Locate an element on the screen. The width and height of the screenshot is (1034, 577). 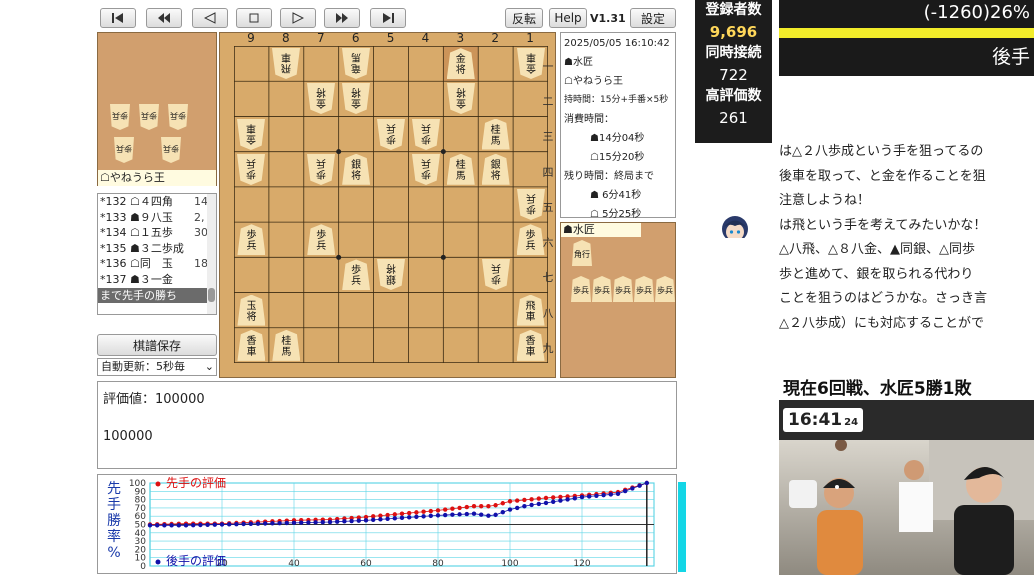
move-row: *134 ☖１五歩 30 is located at coordinates (157, 233).